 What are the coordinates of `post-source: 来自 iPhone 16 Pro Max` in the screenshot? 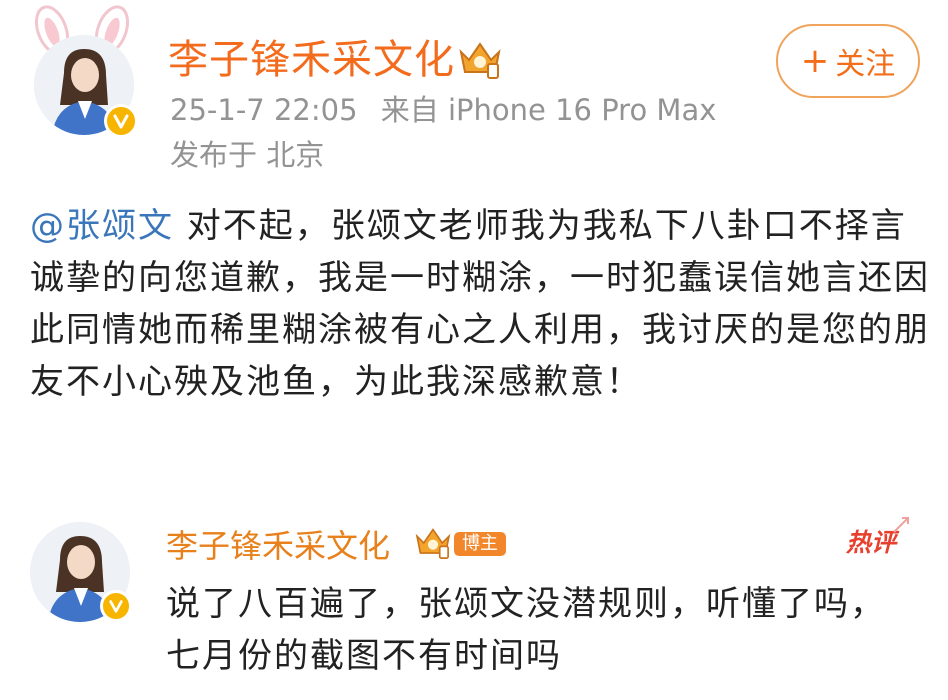 It's located at (548, 110).